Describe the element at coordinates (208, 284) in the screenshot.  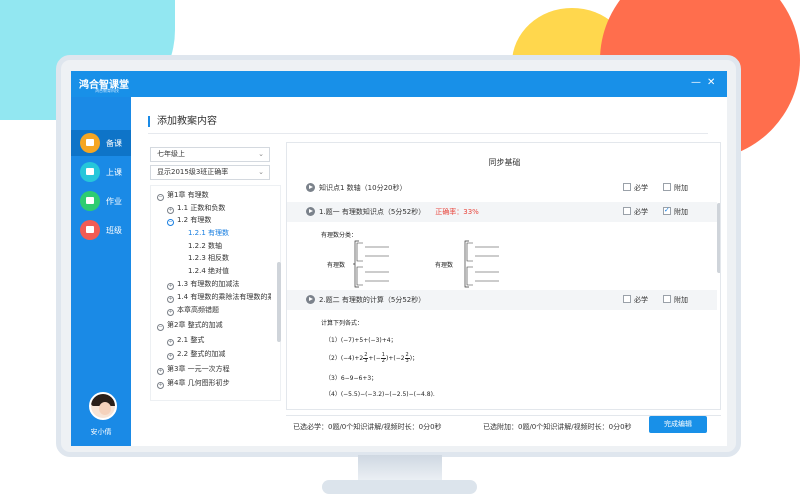
I see `tree-node-label: 1.3 有理数的加减法` at that location.